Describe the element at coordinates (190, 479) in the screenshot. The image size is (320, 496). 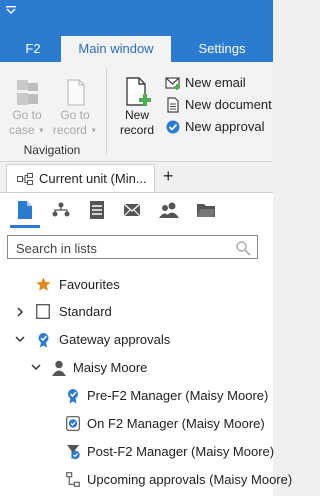
I see `upcoming-approvals-label: Upcoming approvals (Maisy Moore)` at that location.